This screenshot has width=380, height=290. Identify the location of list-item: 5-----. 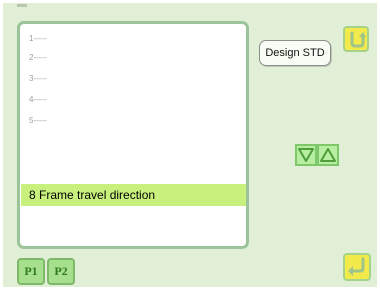
(38, 121).